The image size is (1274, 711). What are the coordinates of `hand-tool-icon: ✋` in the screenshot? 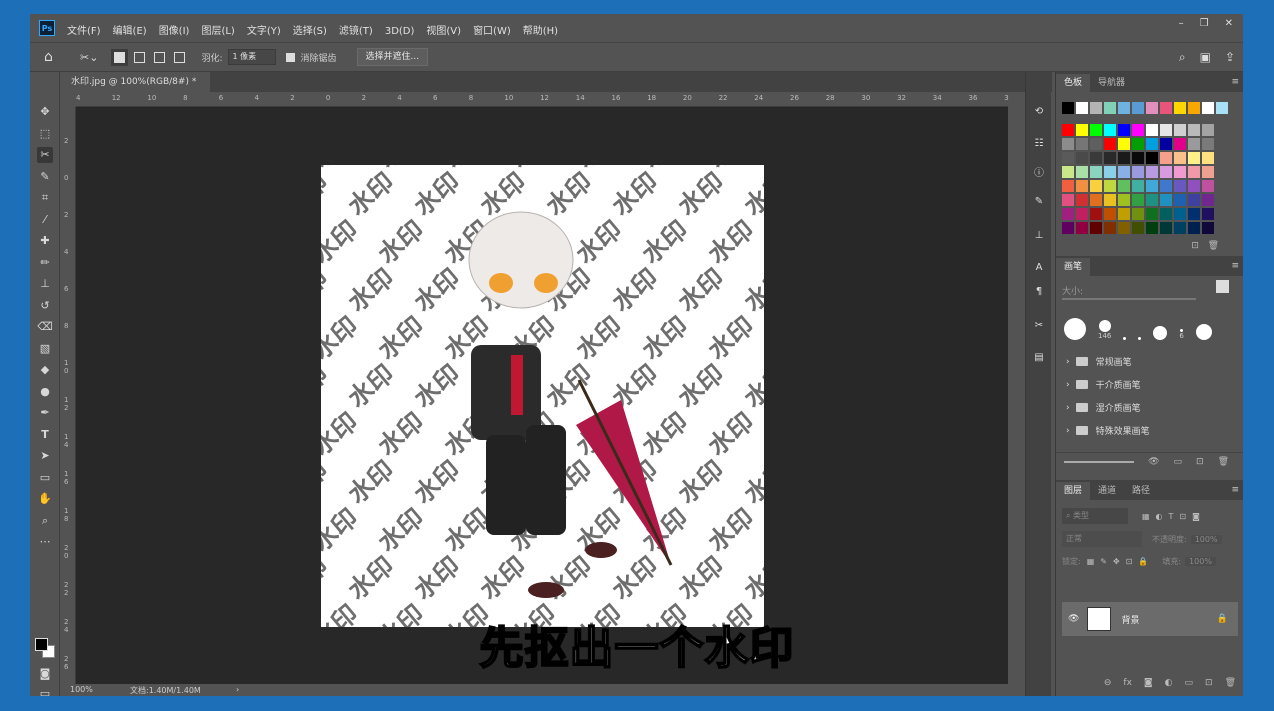 It's located at (45, 499).